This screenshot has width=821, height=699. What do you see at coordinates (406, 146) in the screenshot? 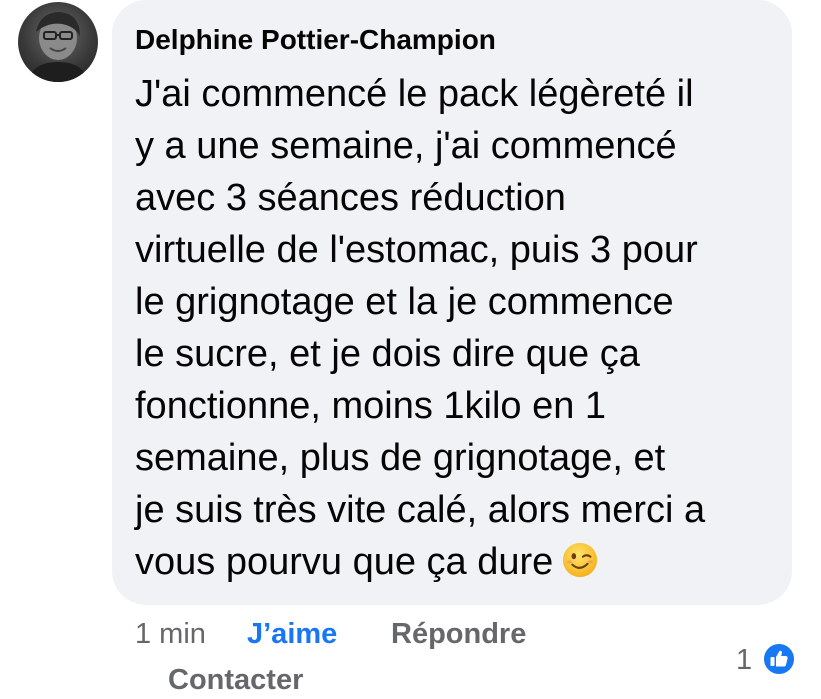
I see `comment-text-line: y a une semaine, j'ai commencé` at bounding box center [406, 146].